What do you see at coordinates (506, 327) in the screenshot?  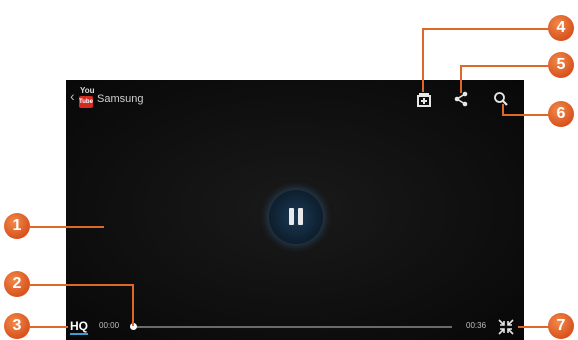 I see `exit-fullscreen-icon` at bounding box center [506, 327].